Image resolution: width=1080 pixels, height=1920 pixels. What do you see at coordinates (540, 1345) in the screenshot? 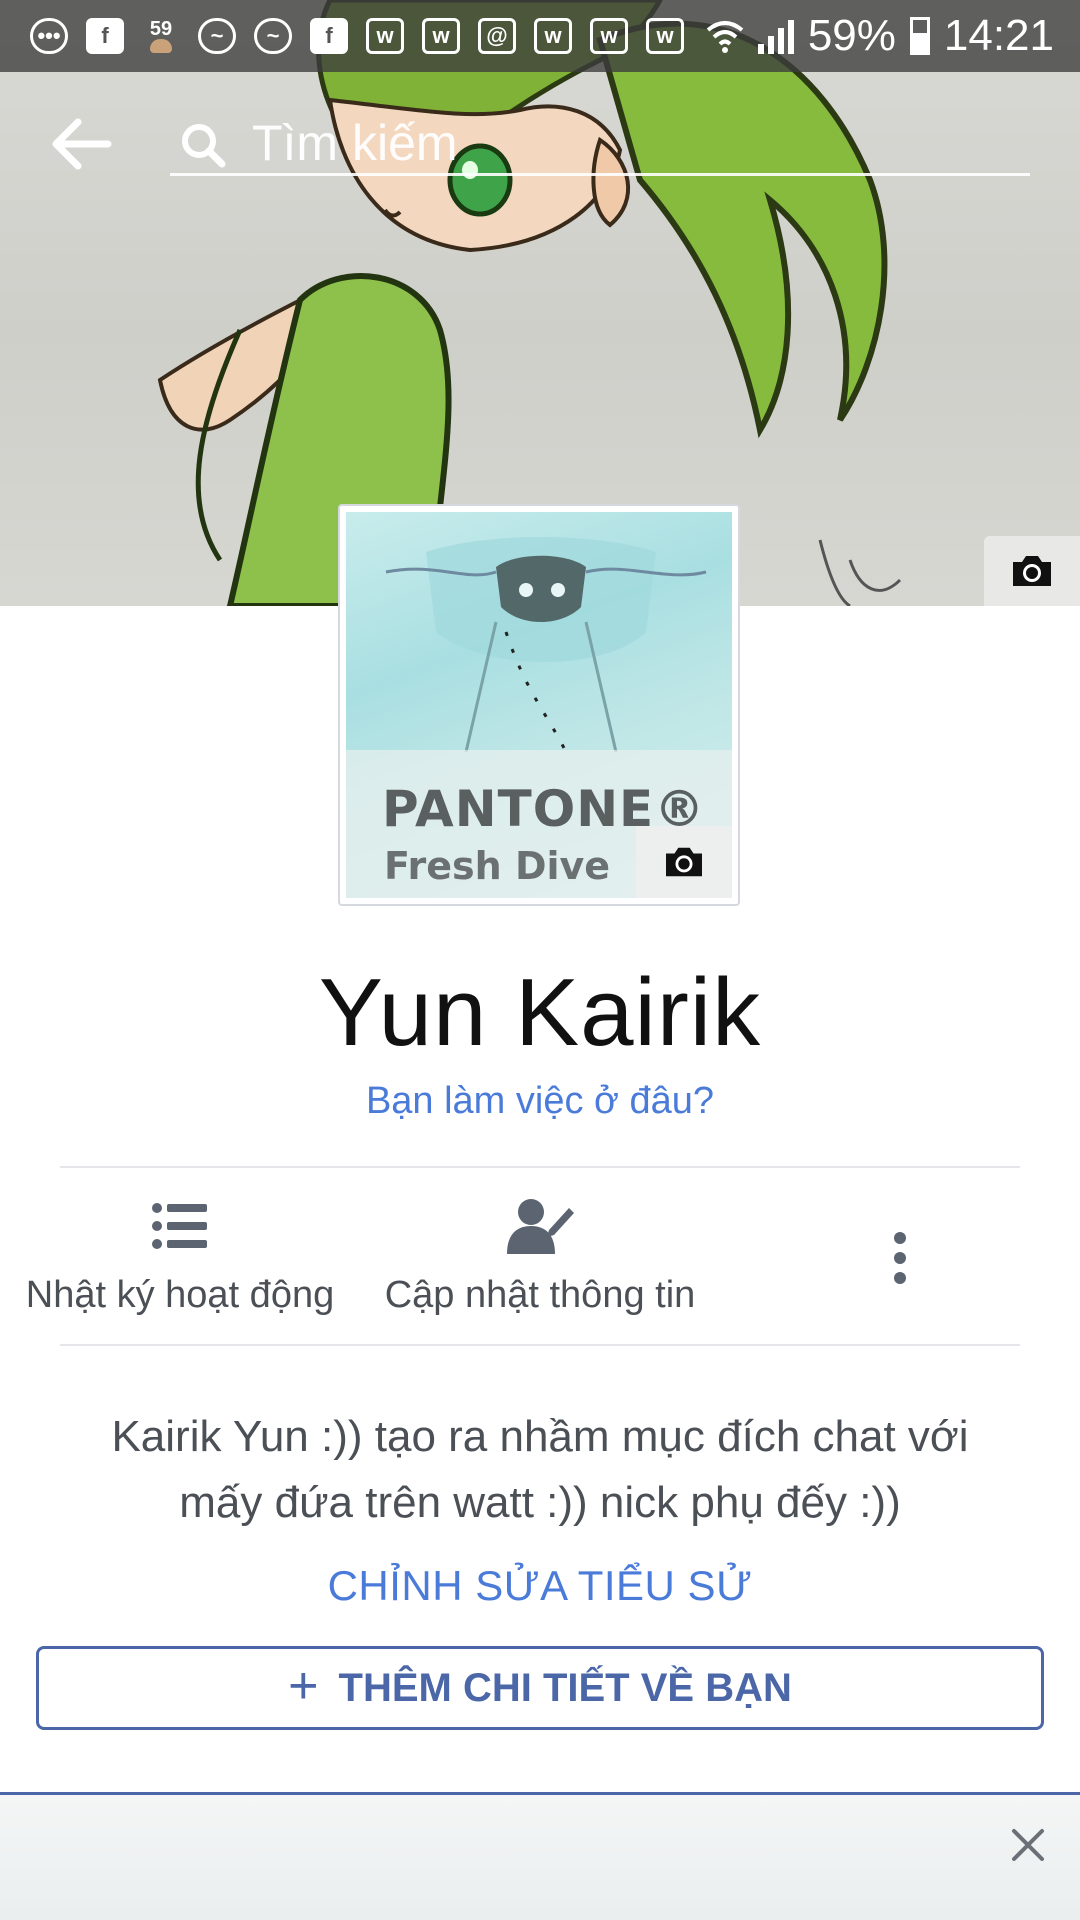
I see `divider` at bounding box center [540, 1345].